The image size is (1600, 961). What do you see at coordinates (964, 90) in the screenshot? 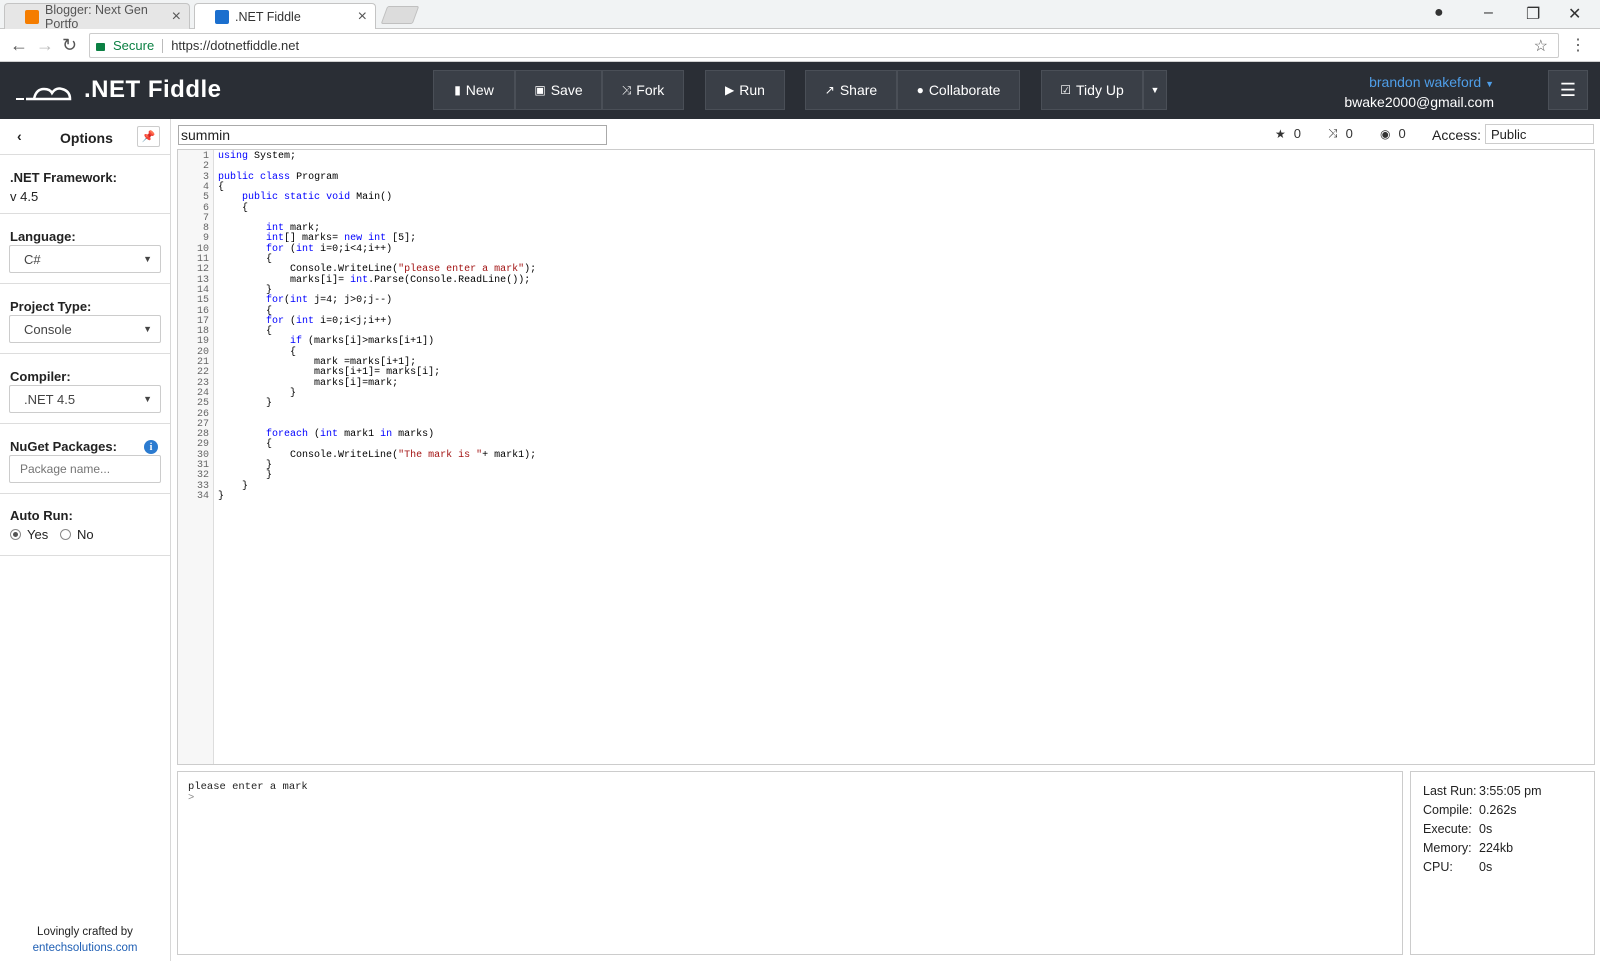
I see `collaborate-button-label: Collaborate` at bounding box center [964, 90].